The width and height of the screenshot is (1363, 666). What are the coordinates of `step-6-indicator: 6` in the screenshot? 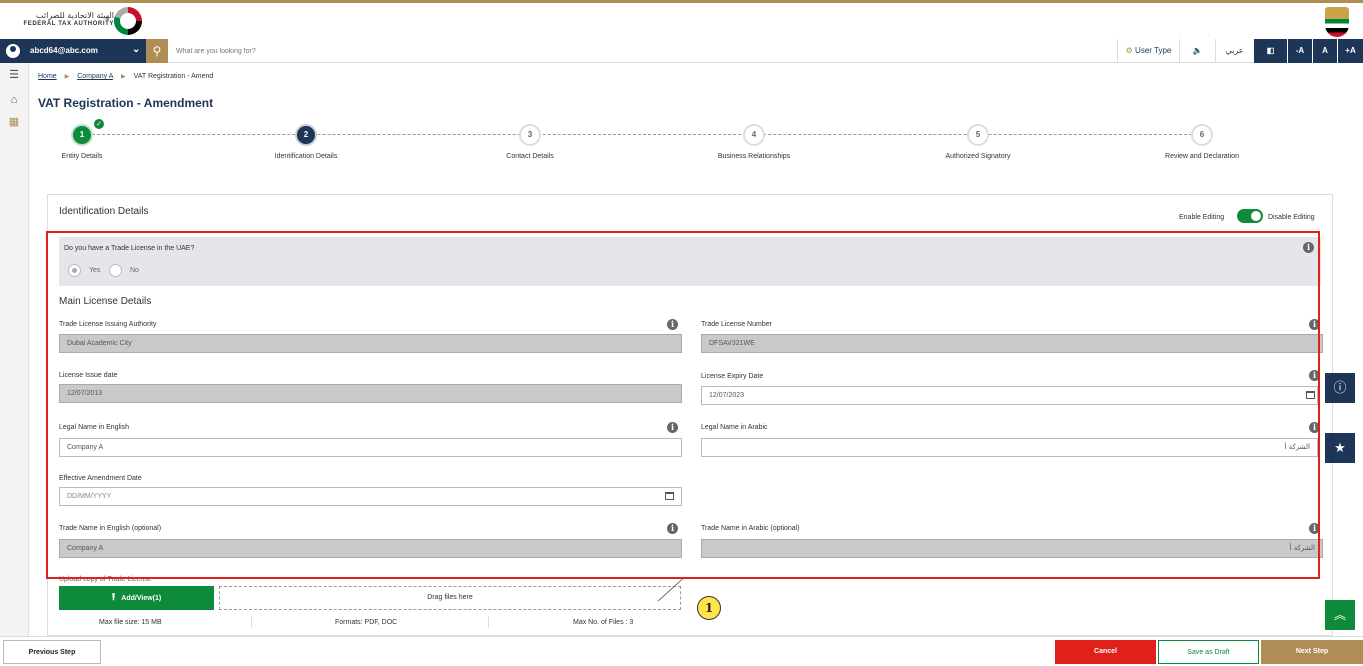 It's located at (1202, 135).